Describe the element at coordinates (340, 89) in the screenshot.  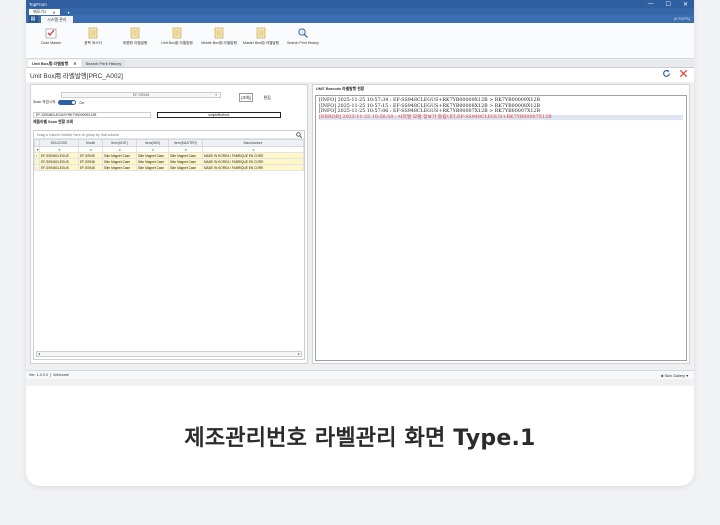
I see `log-panel-title: UNIT Barcode 라벨발행 현황` at that location.